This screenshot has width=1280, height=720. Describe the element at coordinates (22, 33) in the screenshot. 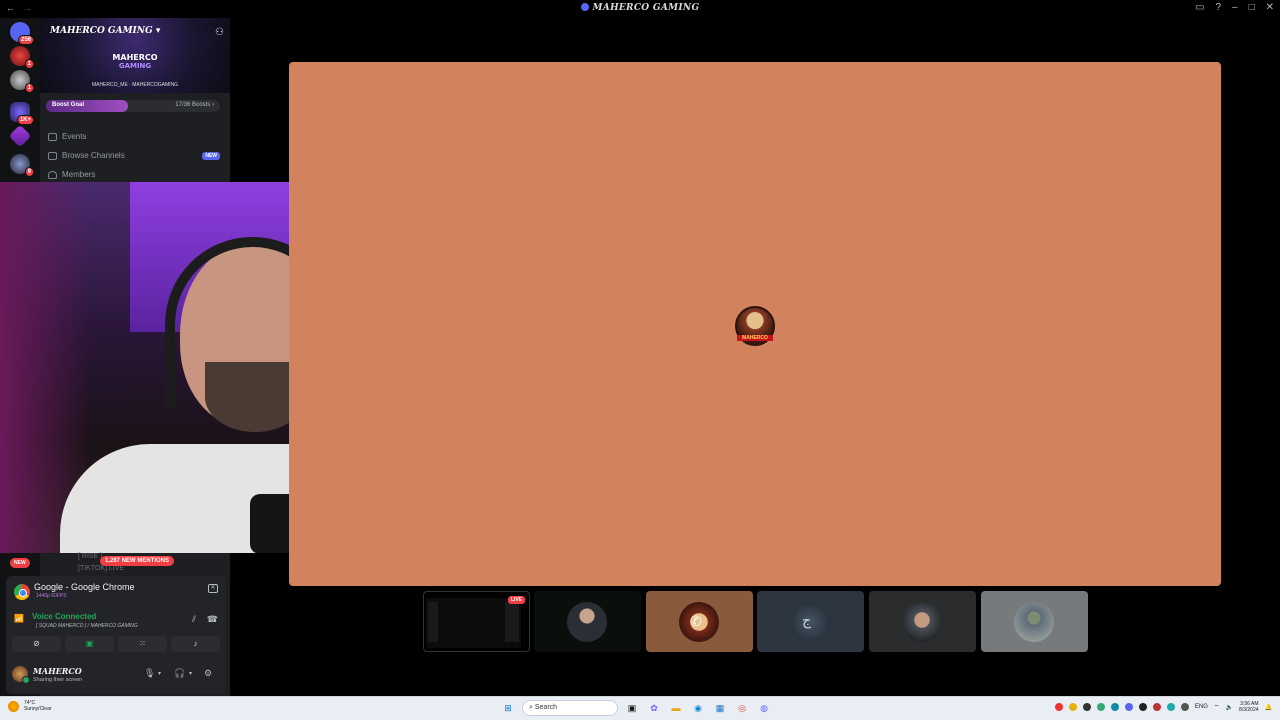

I see `direct-messages-button: 256` at that location.